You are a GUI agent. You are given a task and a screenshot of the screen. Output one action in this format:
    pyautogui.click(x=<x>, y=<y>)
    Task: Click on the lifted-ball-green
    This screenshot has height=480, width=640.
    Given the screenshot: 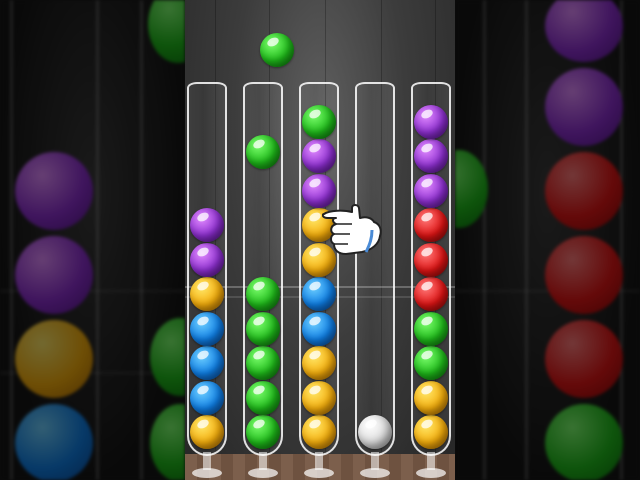 What is the action you would take?
    pyautogui.click(x=263, y=152)
    